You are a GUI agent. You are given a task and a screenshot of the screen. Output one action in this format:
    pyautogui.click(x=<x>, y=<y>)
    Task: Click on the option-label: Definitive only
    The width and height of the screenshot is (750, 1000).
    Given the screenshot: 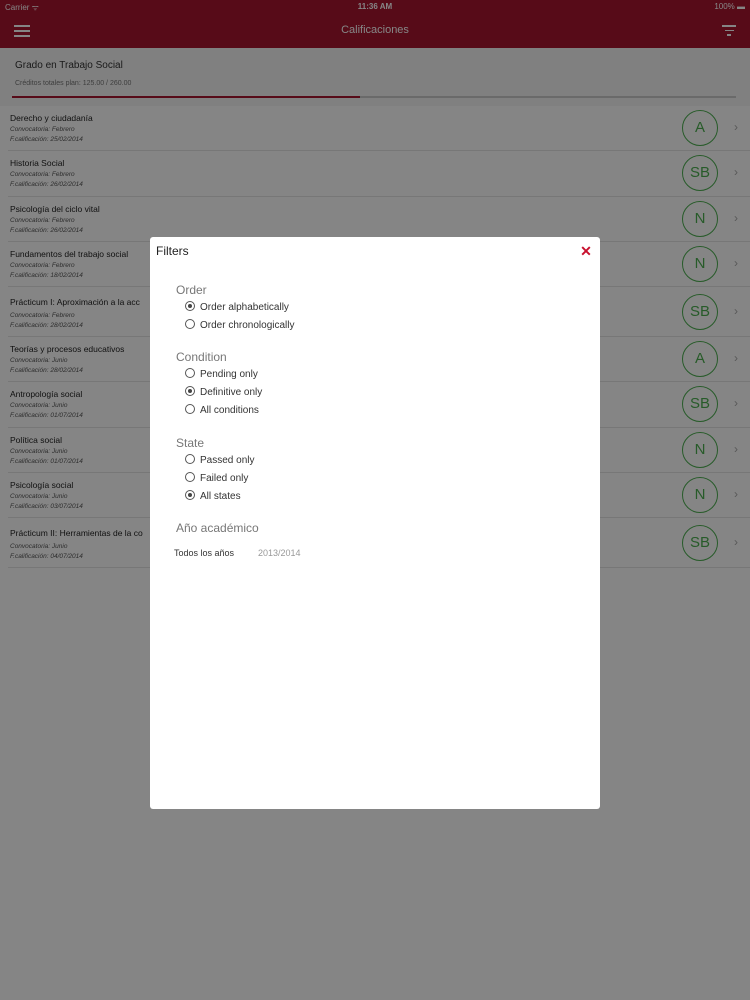 What is the action you would take?
    pyautogui.click(x=231, y=392)
    